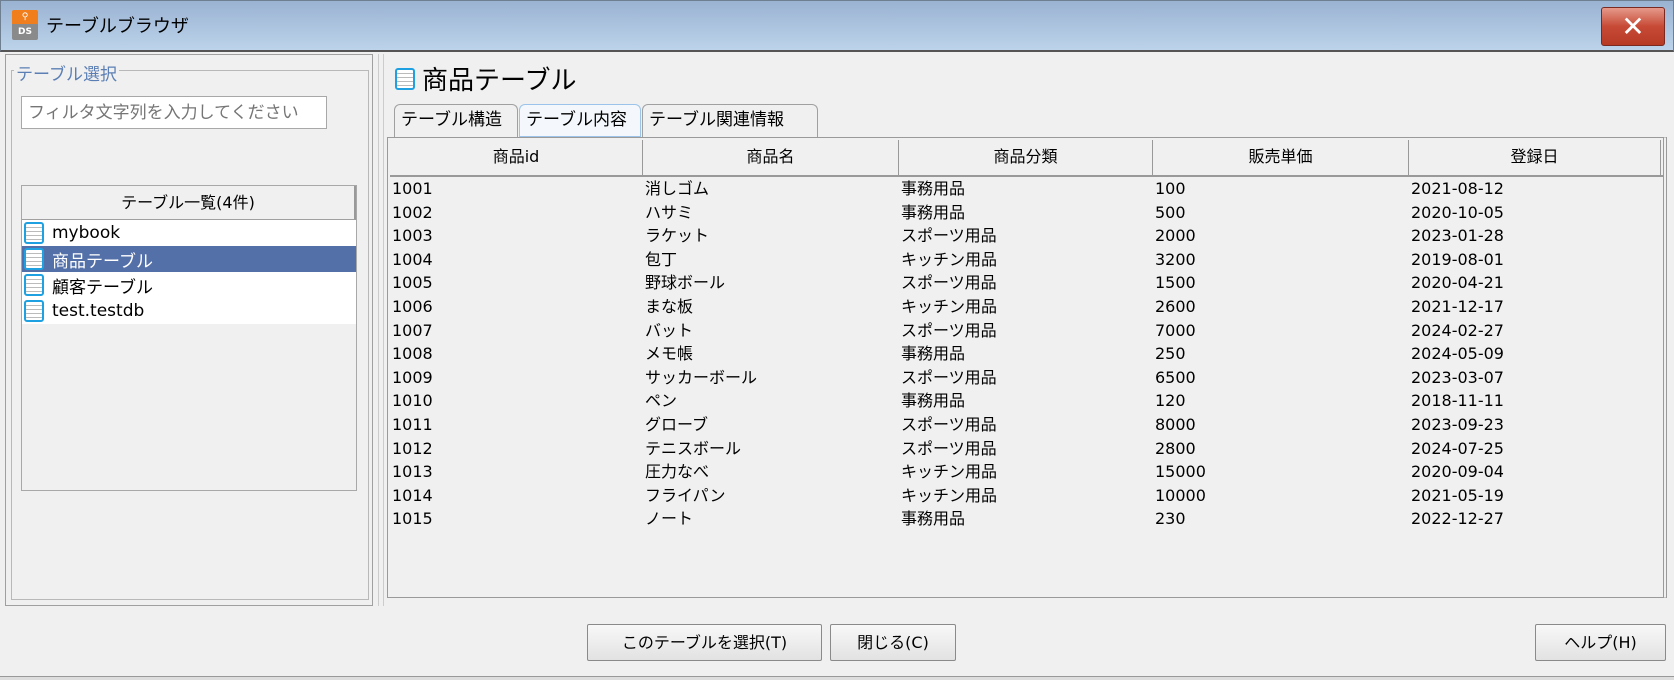 This screenshot has height=680, width=1674. Describe the element at coordinates (66, 72) in the screenshot. I see `group-label: テーブル選択` at that location.